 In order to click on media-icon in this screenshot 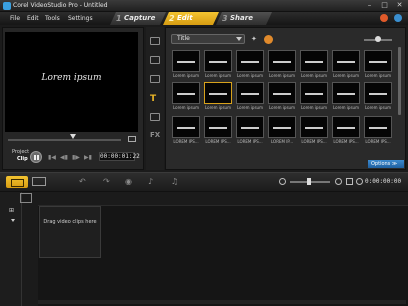, I will do `click(155, 41)`.